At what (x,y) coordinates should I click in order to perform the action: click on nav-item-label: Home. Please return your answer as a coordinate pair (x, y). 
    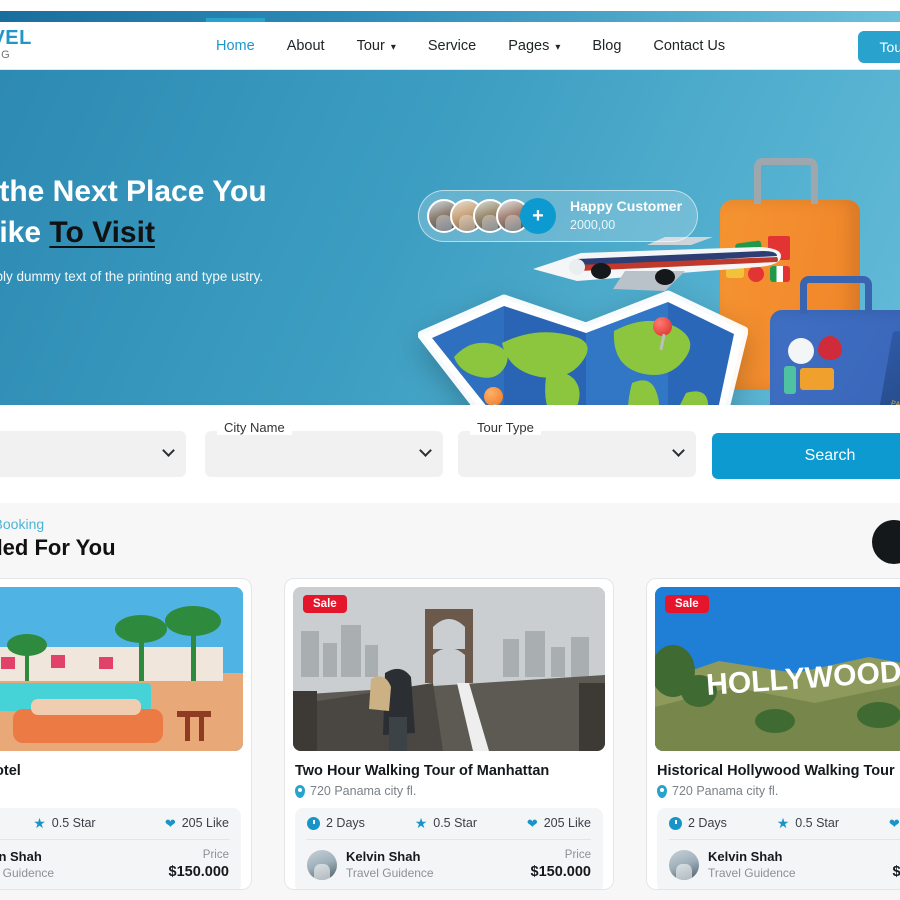
    Looking at the image, I should click on (235, 46).